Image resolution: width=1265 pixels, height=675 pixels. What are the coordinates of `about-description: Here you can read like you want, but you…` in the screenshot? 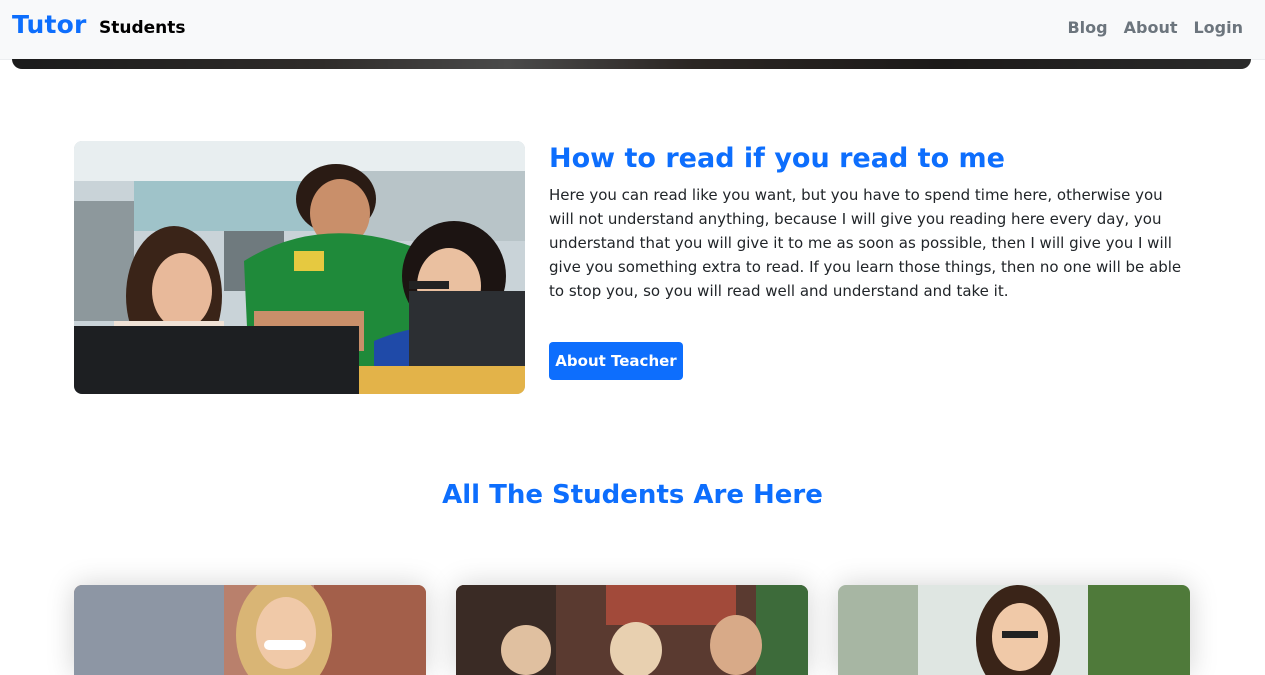 It's located at (865, 243).